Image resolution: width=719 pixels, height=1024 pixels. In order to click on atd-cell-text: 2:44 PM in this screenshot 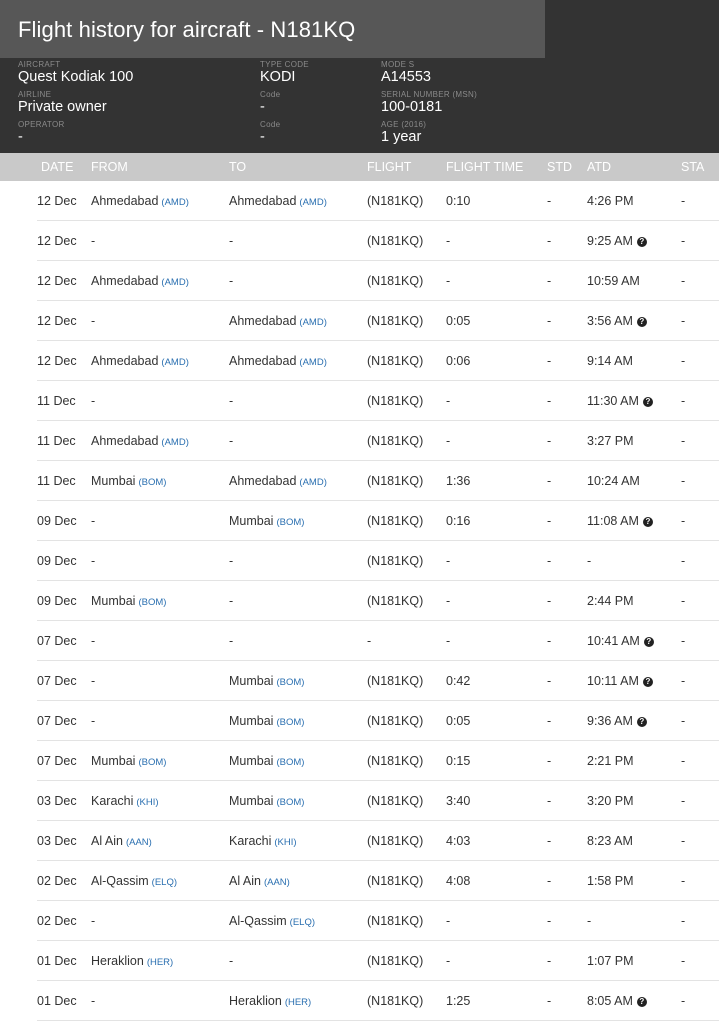, I will do `click(610, 601)`.